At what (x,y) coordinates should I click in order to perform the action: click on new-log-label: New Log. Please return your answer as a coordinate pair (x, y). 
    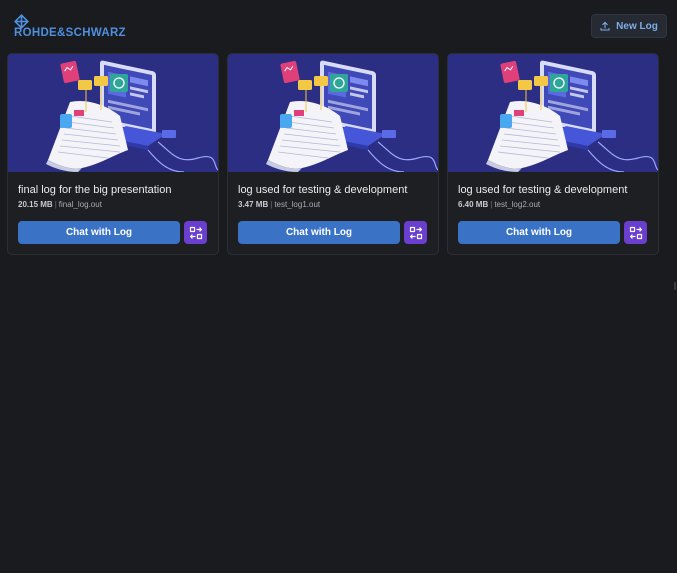
    Looking at the image, I should click on (637, 26).